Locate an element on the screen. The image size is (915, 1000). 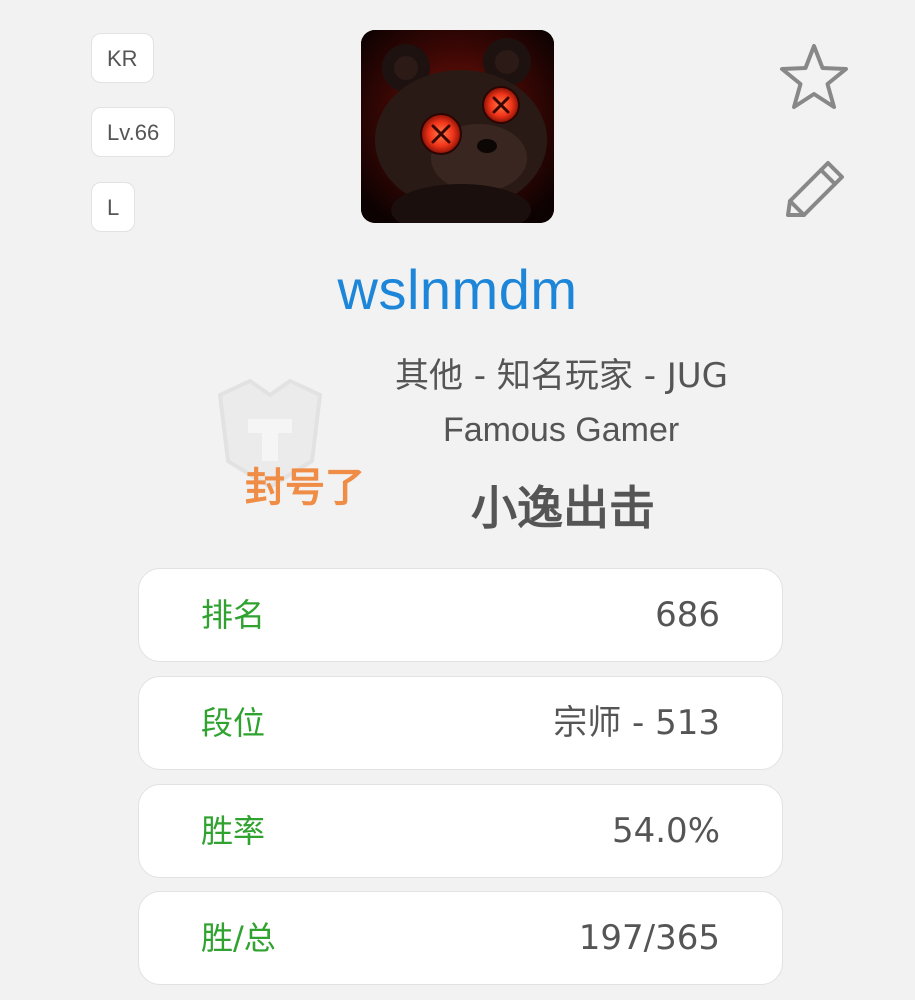
stat-card-wins-total: 胜/总 197/365 is located at coordinates (460, 938).